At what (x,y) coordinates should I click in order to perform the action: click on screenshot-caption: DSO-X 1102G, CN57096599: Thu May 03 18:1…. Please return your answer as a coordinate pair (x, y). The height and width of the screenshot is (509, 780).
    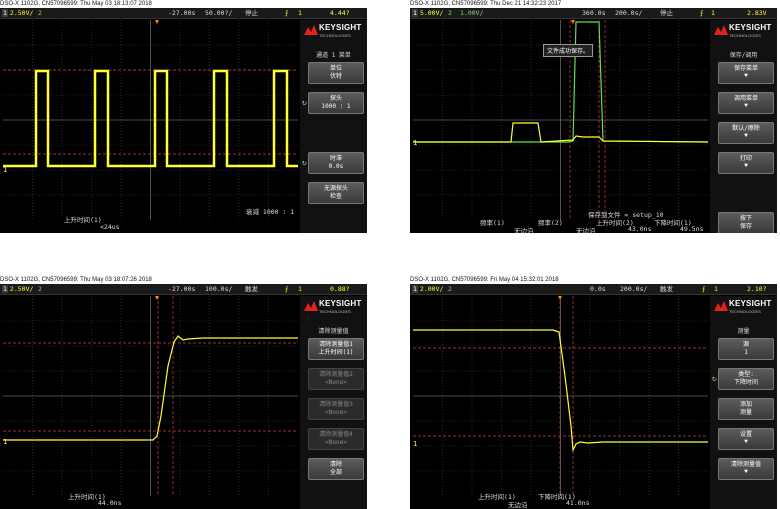
    Looking at the image, I should click on (76, 4).